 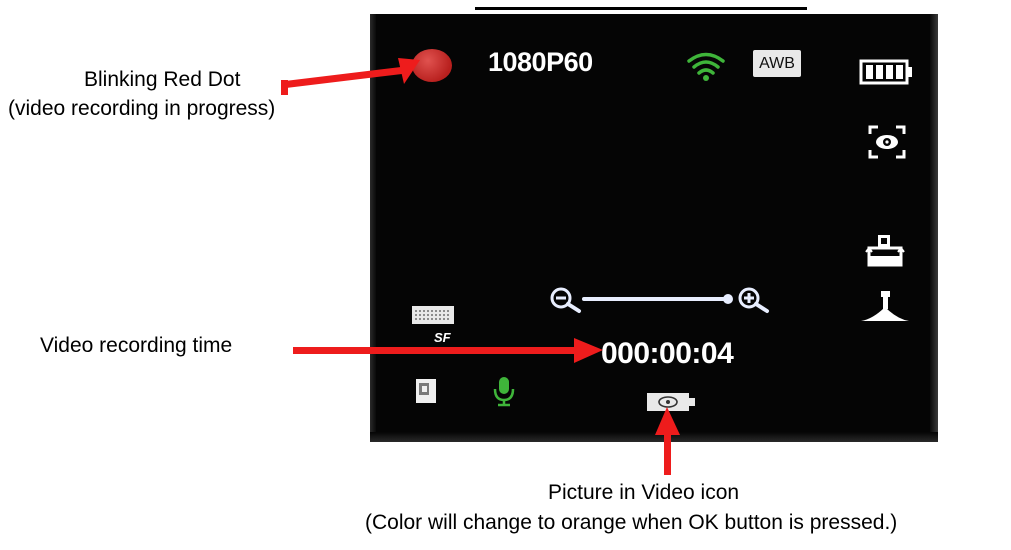 What do you see at coordinates (885, 306) in the screenshot?
I see `tripod-icon` at bounding box center [885, 306].